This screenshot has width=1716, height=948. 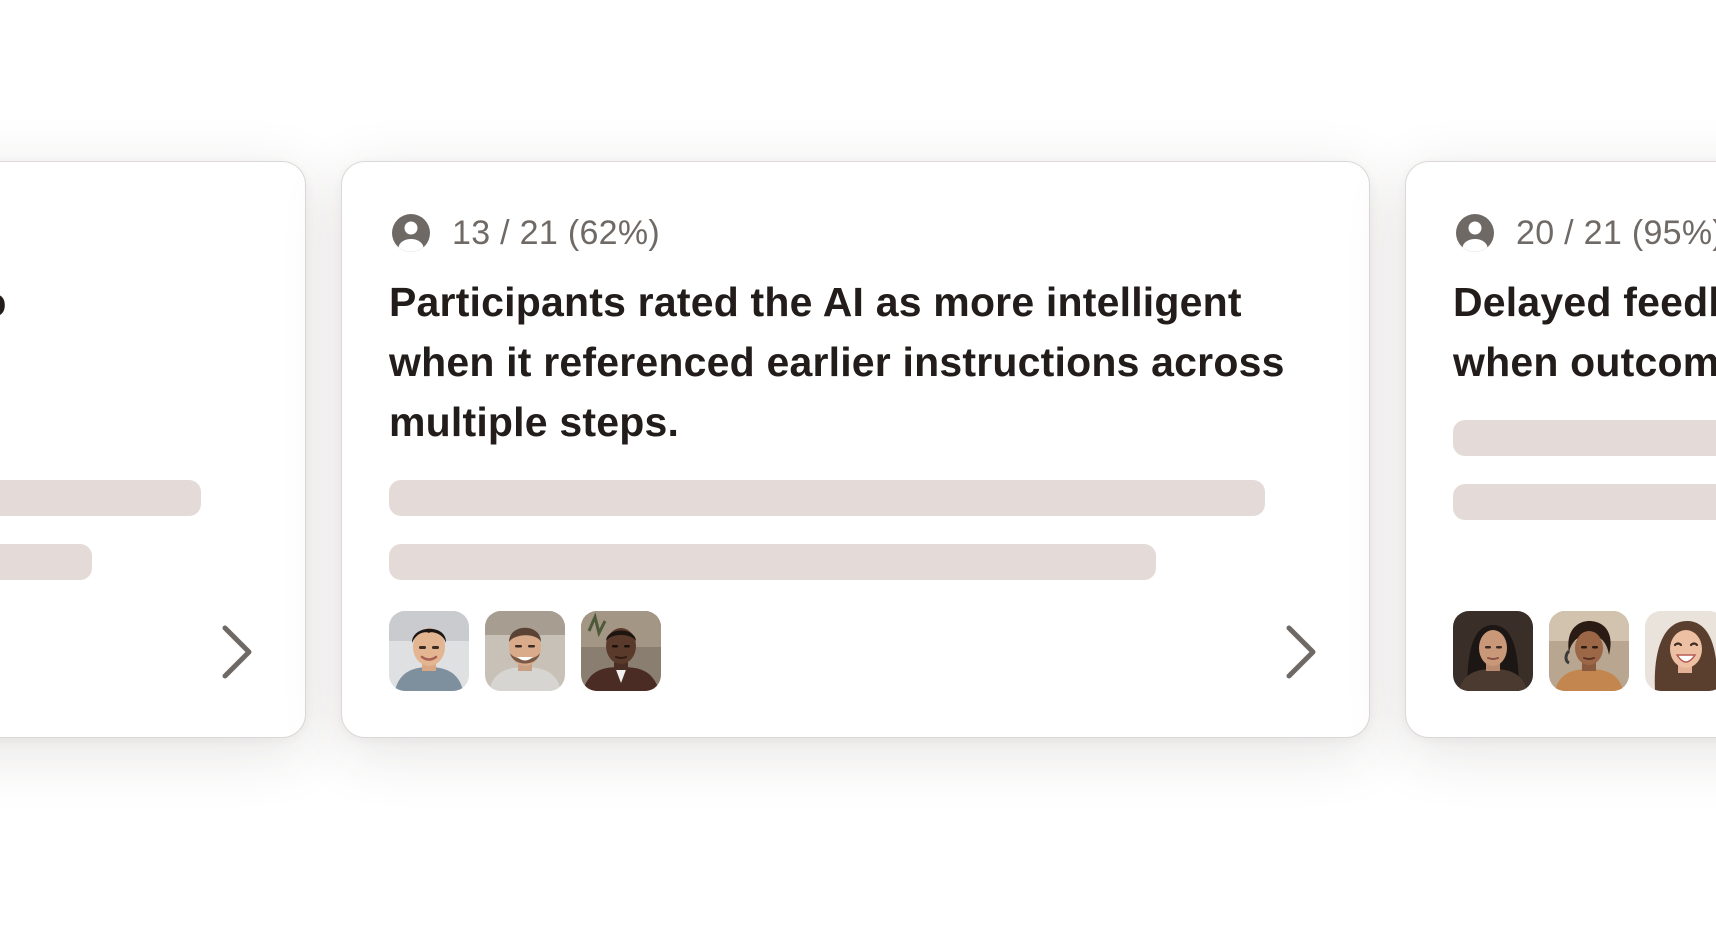 I want to click on stat-row: 13 / 21 (62%), so click(x=525, y=233).